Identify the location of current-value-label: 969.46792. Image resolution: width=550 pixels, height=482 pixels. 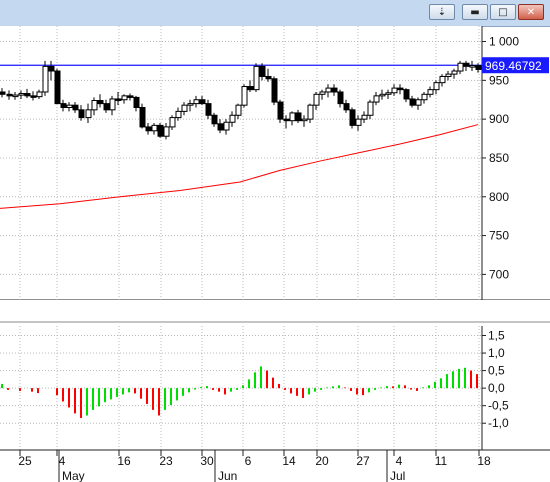
(513, 66).